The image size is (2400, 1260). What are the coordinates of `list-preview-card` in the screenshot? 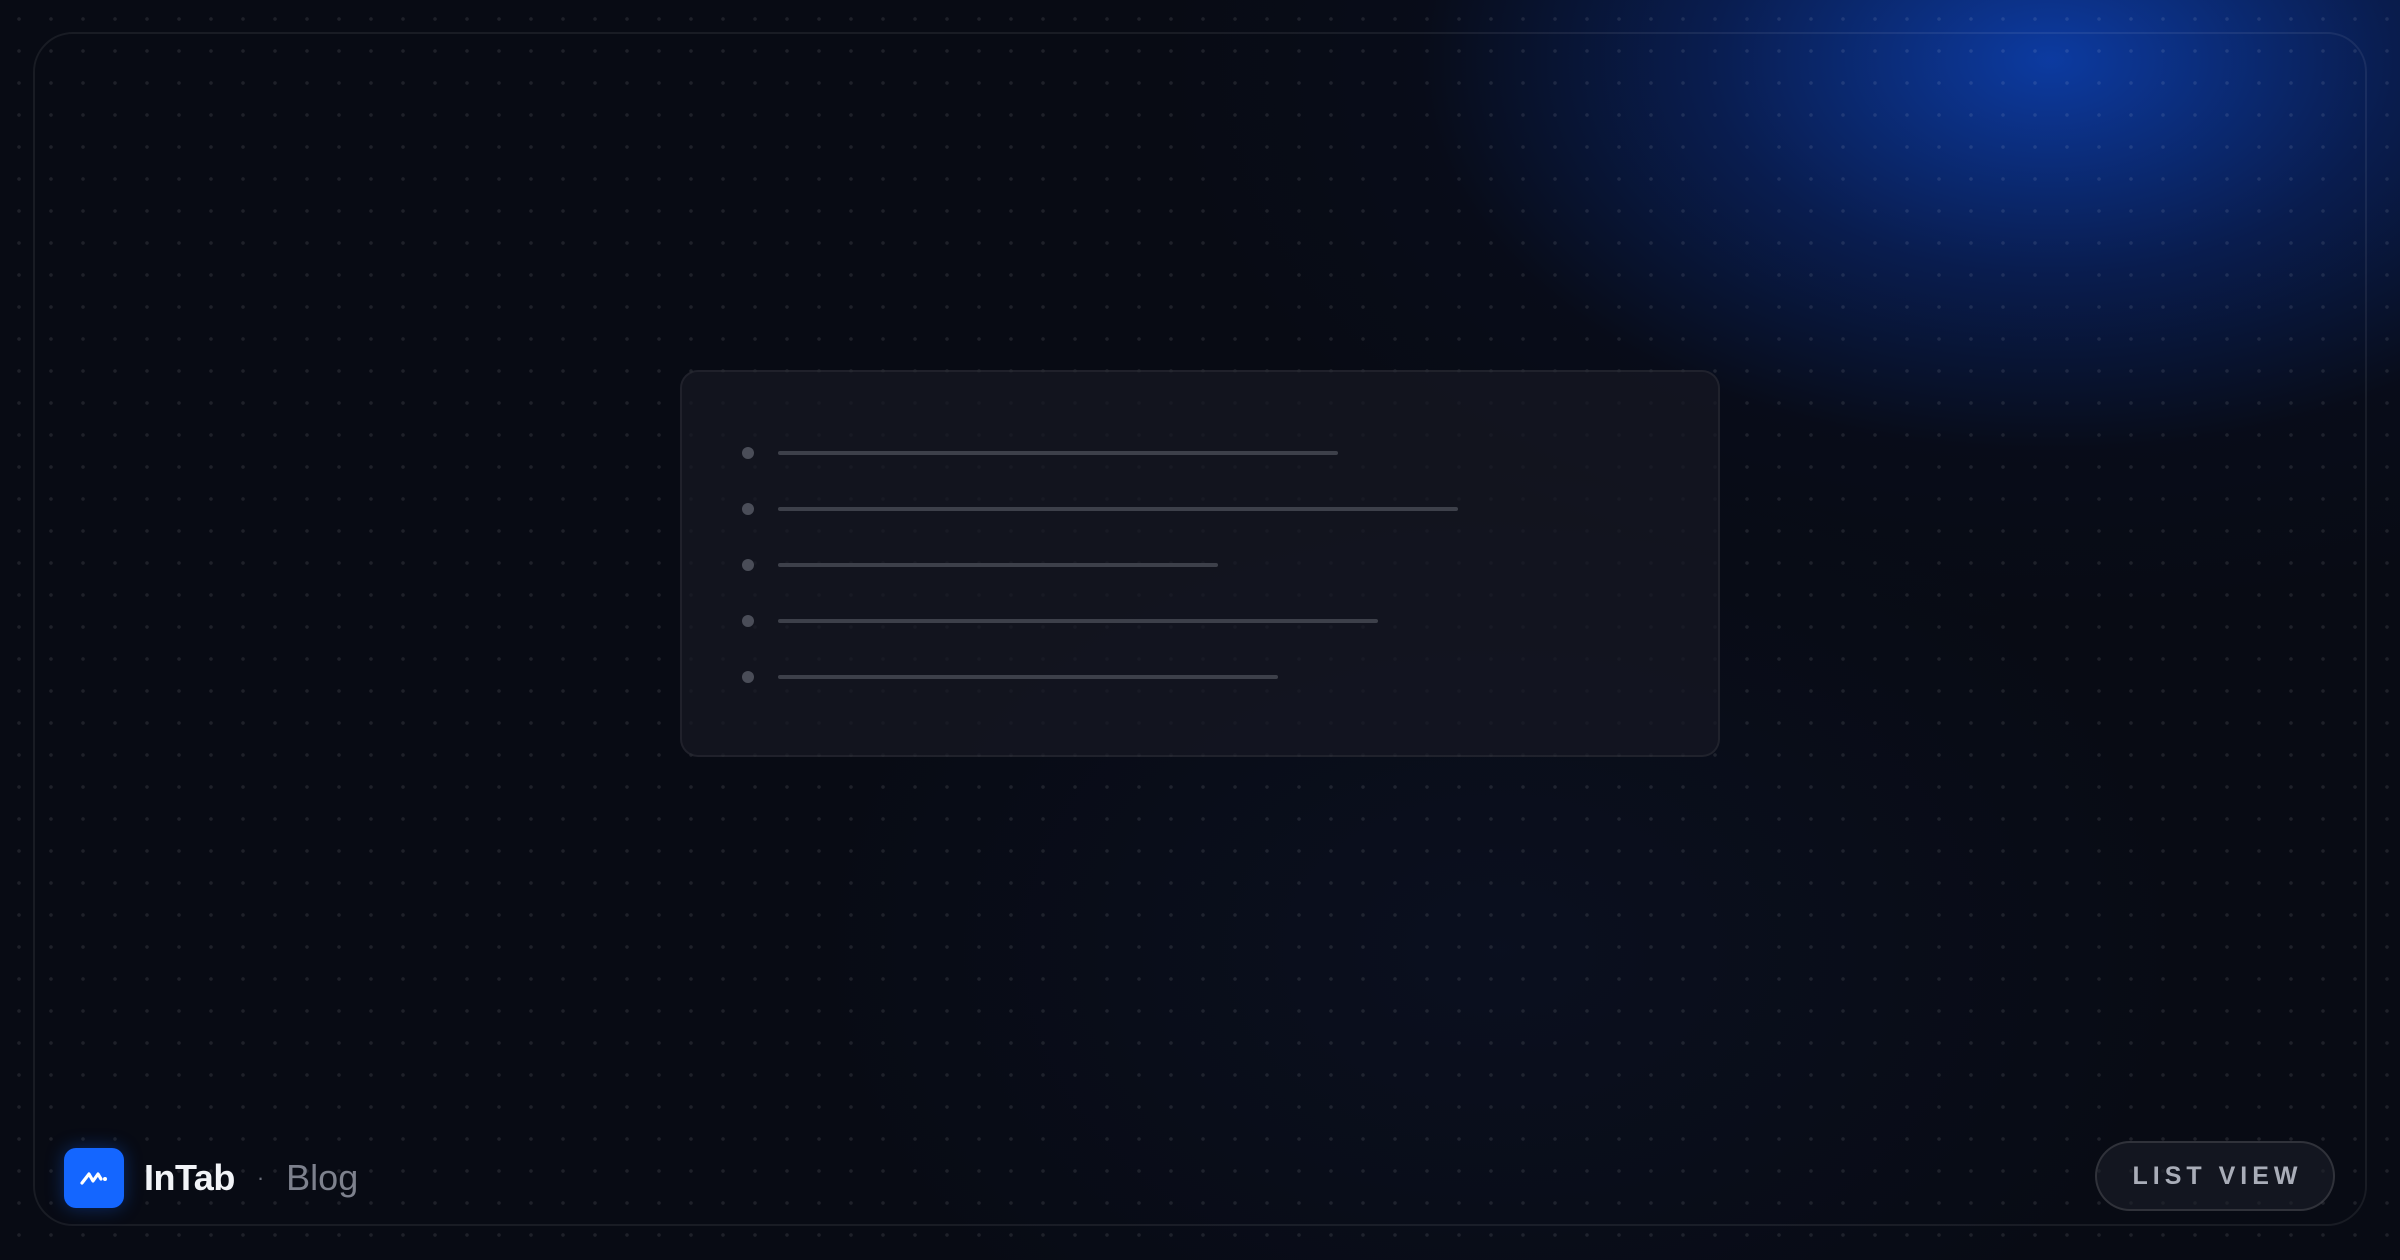 It's located at (1200, 563).